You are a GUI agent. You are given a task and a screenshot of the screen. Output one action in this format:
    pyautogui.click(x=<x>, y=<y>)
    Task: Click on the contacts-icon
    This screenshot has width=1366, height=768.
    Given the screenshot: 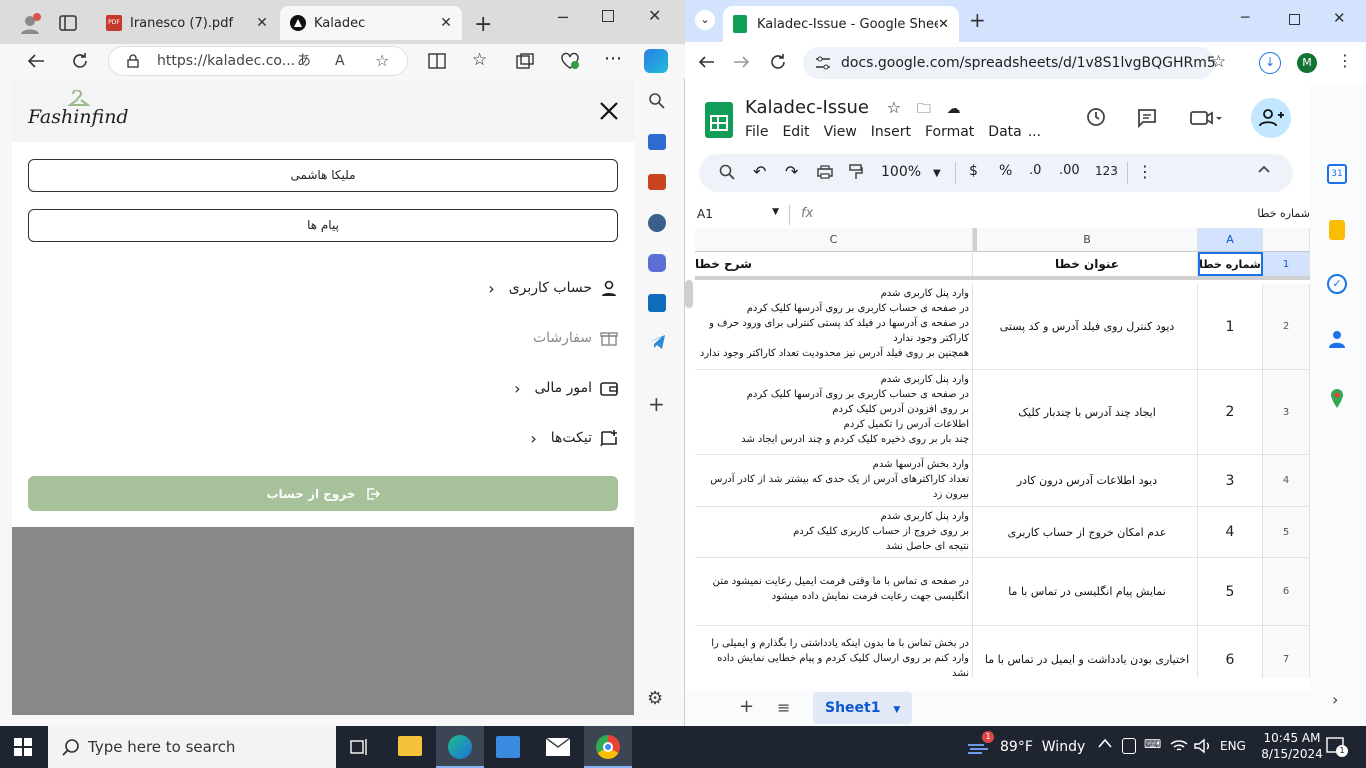 What is the action you would take?
    pyautogui.click(x=1337, y=339)
    